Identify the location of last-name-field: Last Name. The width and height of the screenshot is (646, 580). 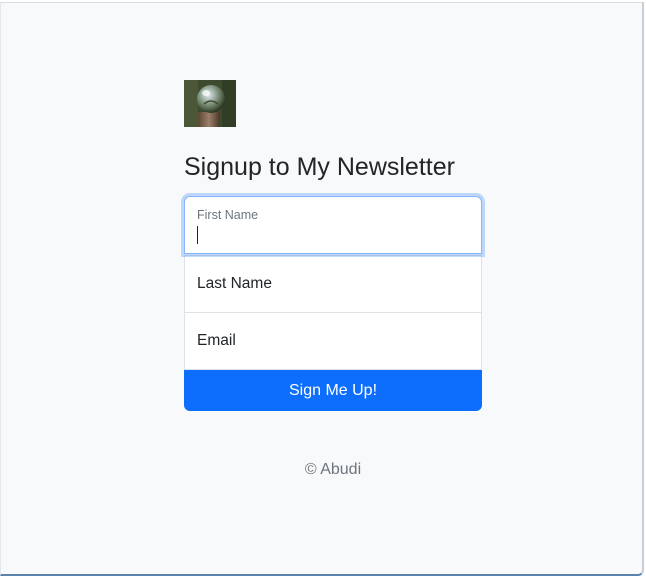
(333, 284).